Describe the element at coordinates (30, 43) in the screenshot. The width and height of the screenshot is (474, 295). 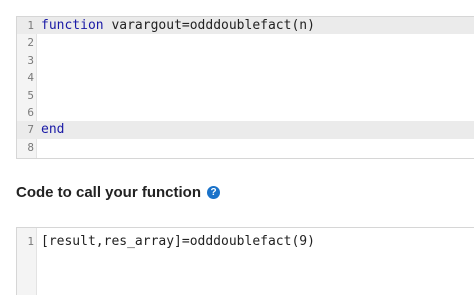
I see `line-number: 2` at that location.